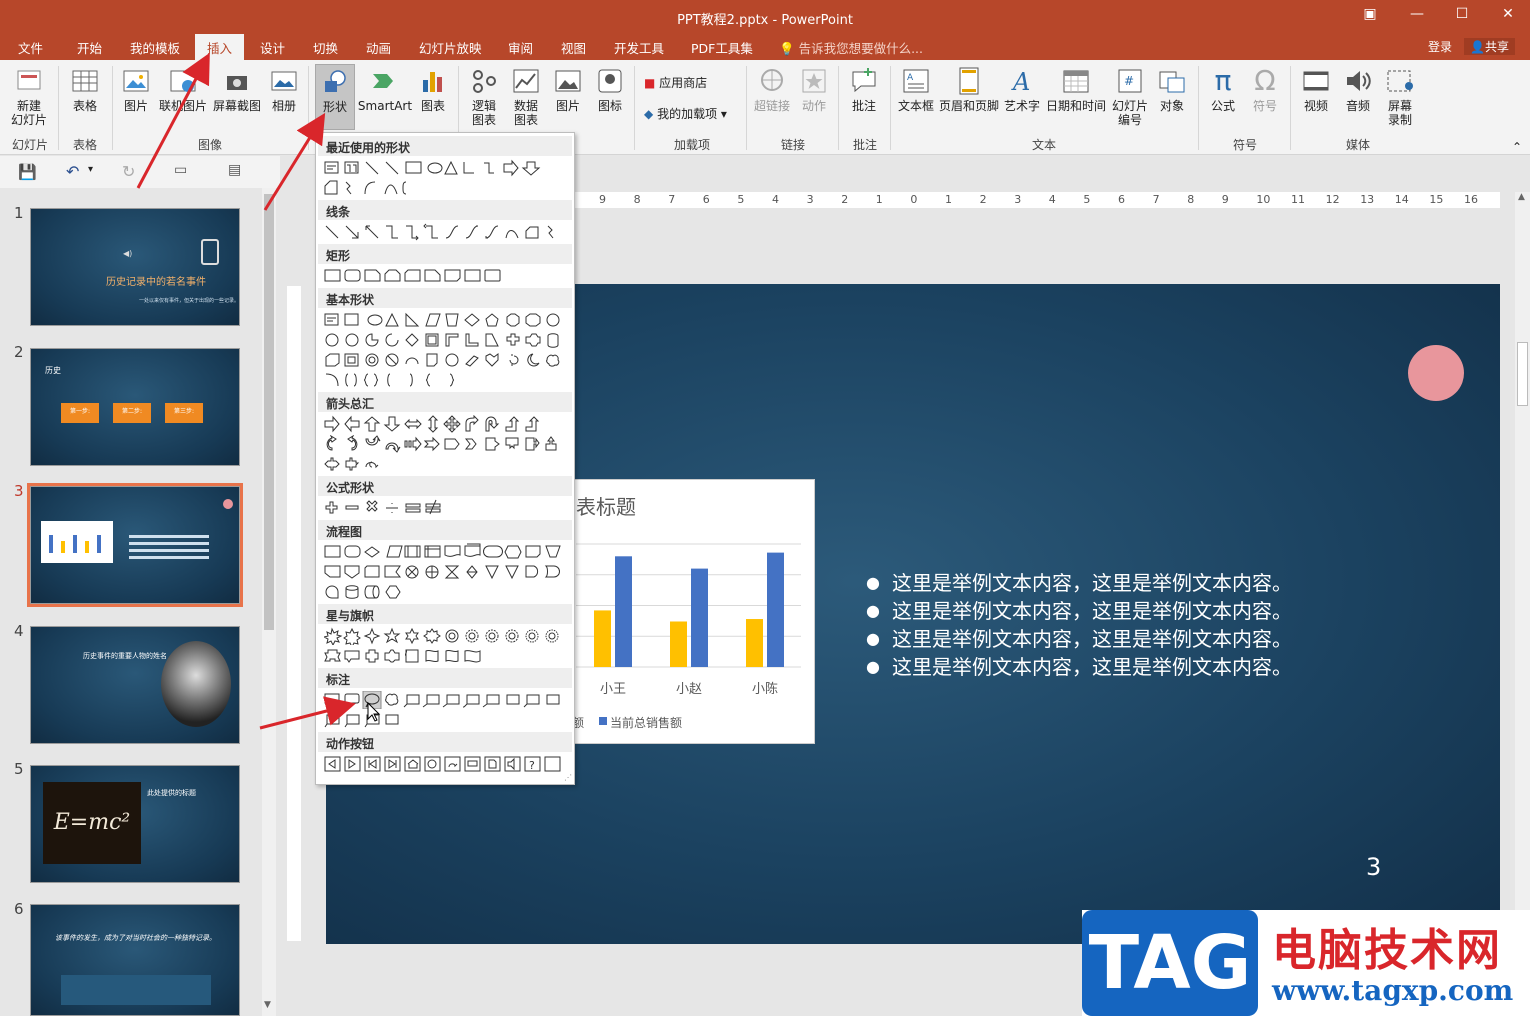 Image resolution: width=1530 pixels, height=1016 pixels. Describe the element at coordinates (1170, 963) in the screenshot. I see `watermark-tag-logo: TAG` at that location.